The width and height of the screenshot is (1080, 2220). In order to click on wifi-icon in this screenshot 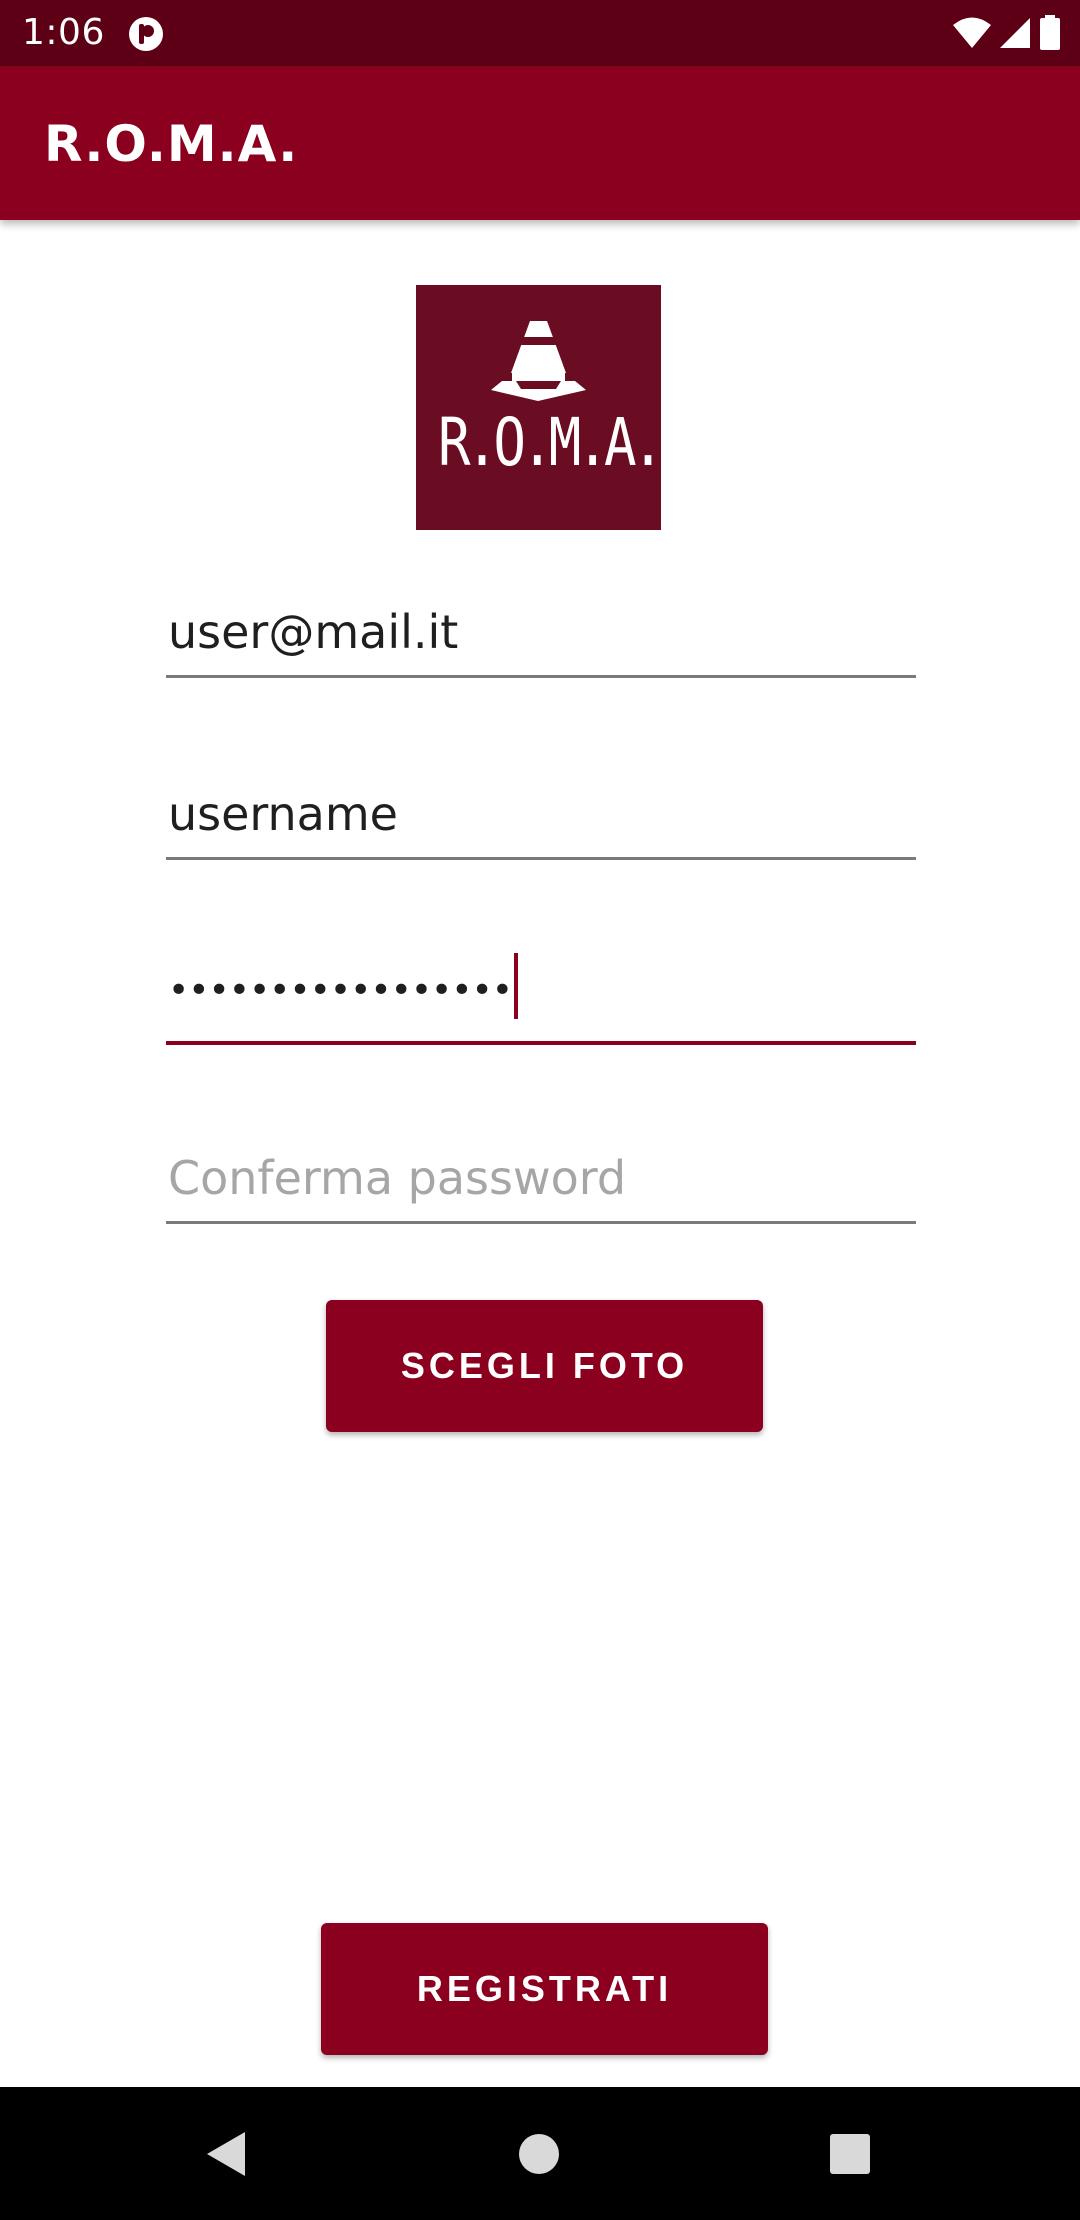, I will do `click(972, 32)`.